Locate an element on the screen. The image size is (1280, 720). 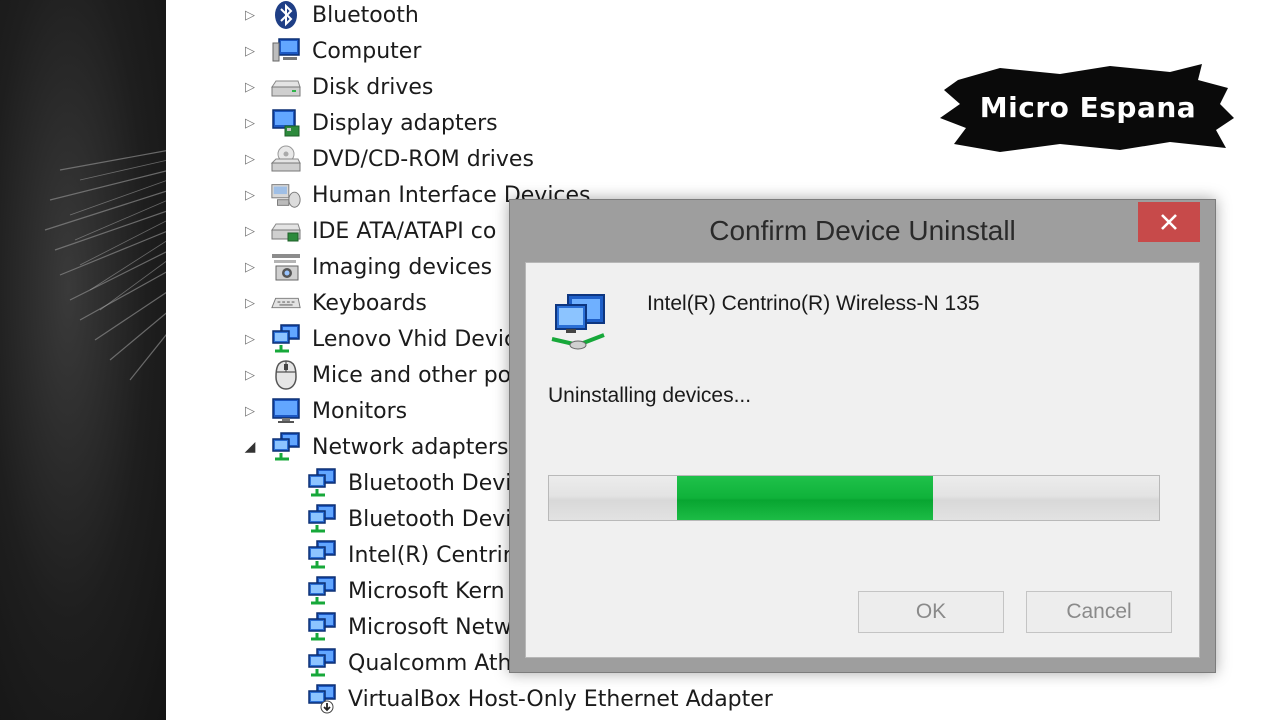
network-adapter-label: Microsoft Kern is located at coordinates (426, 591).